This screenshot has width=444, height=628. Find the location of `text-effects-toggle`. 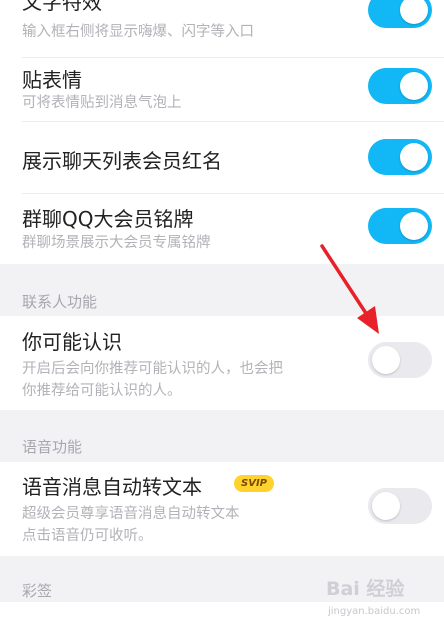

text-effects-toggle is located at coordinates (400, 14).